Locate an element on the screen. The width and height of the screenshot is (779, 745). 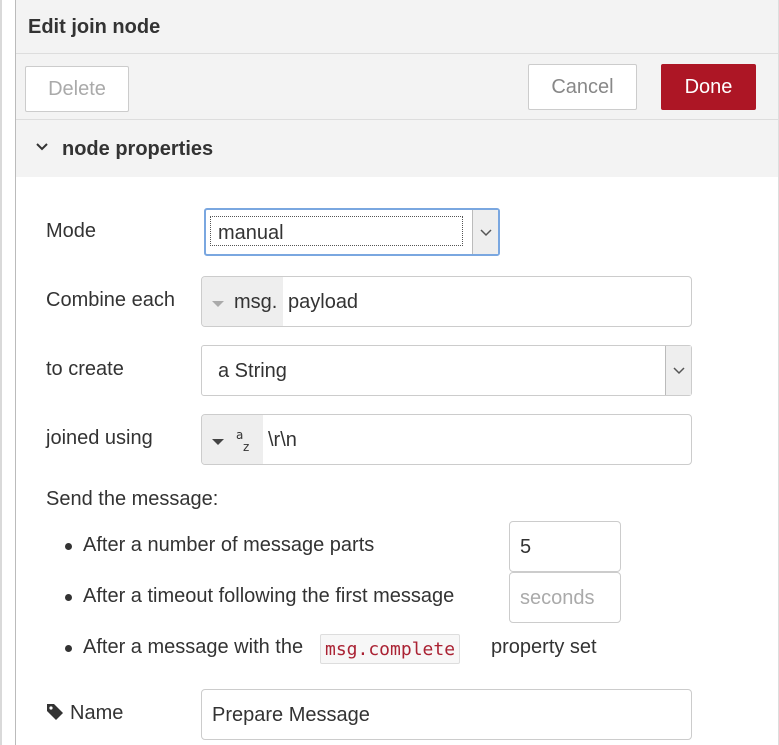
timeout-input: seconds is located at coordinates (565, 597).